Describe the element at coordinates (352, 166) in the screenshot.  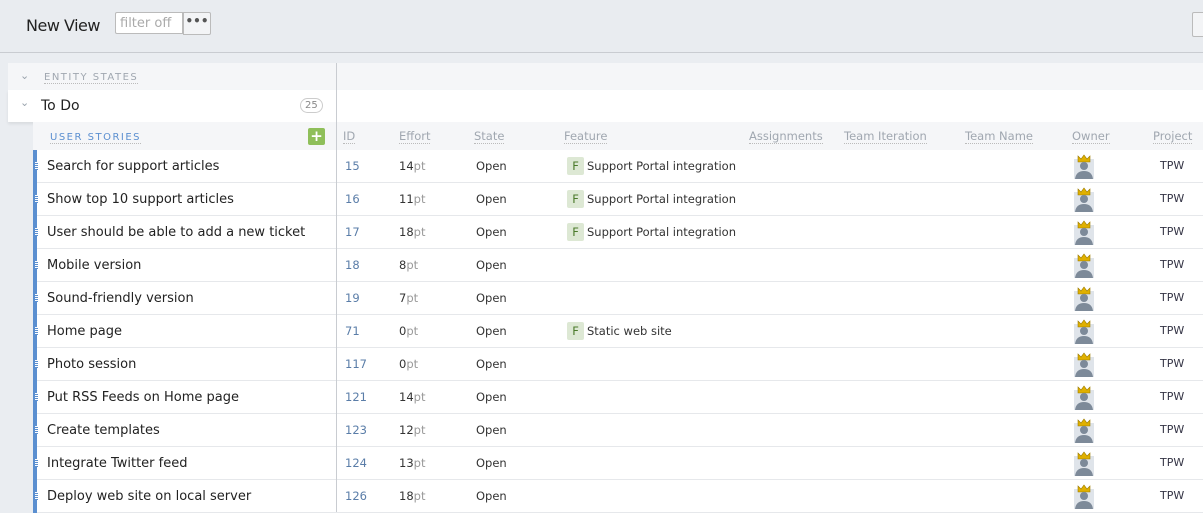
I see `story-id: 15` at that location.